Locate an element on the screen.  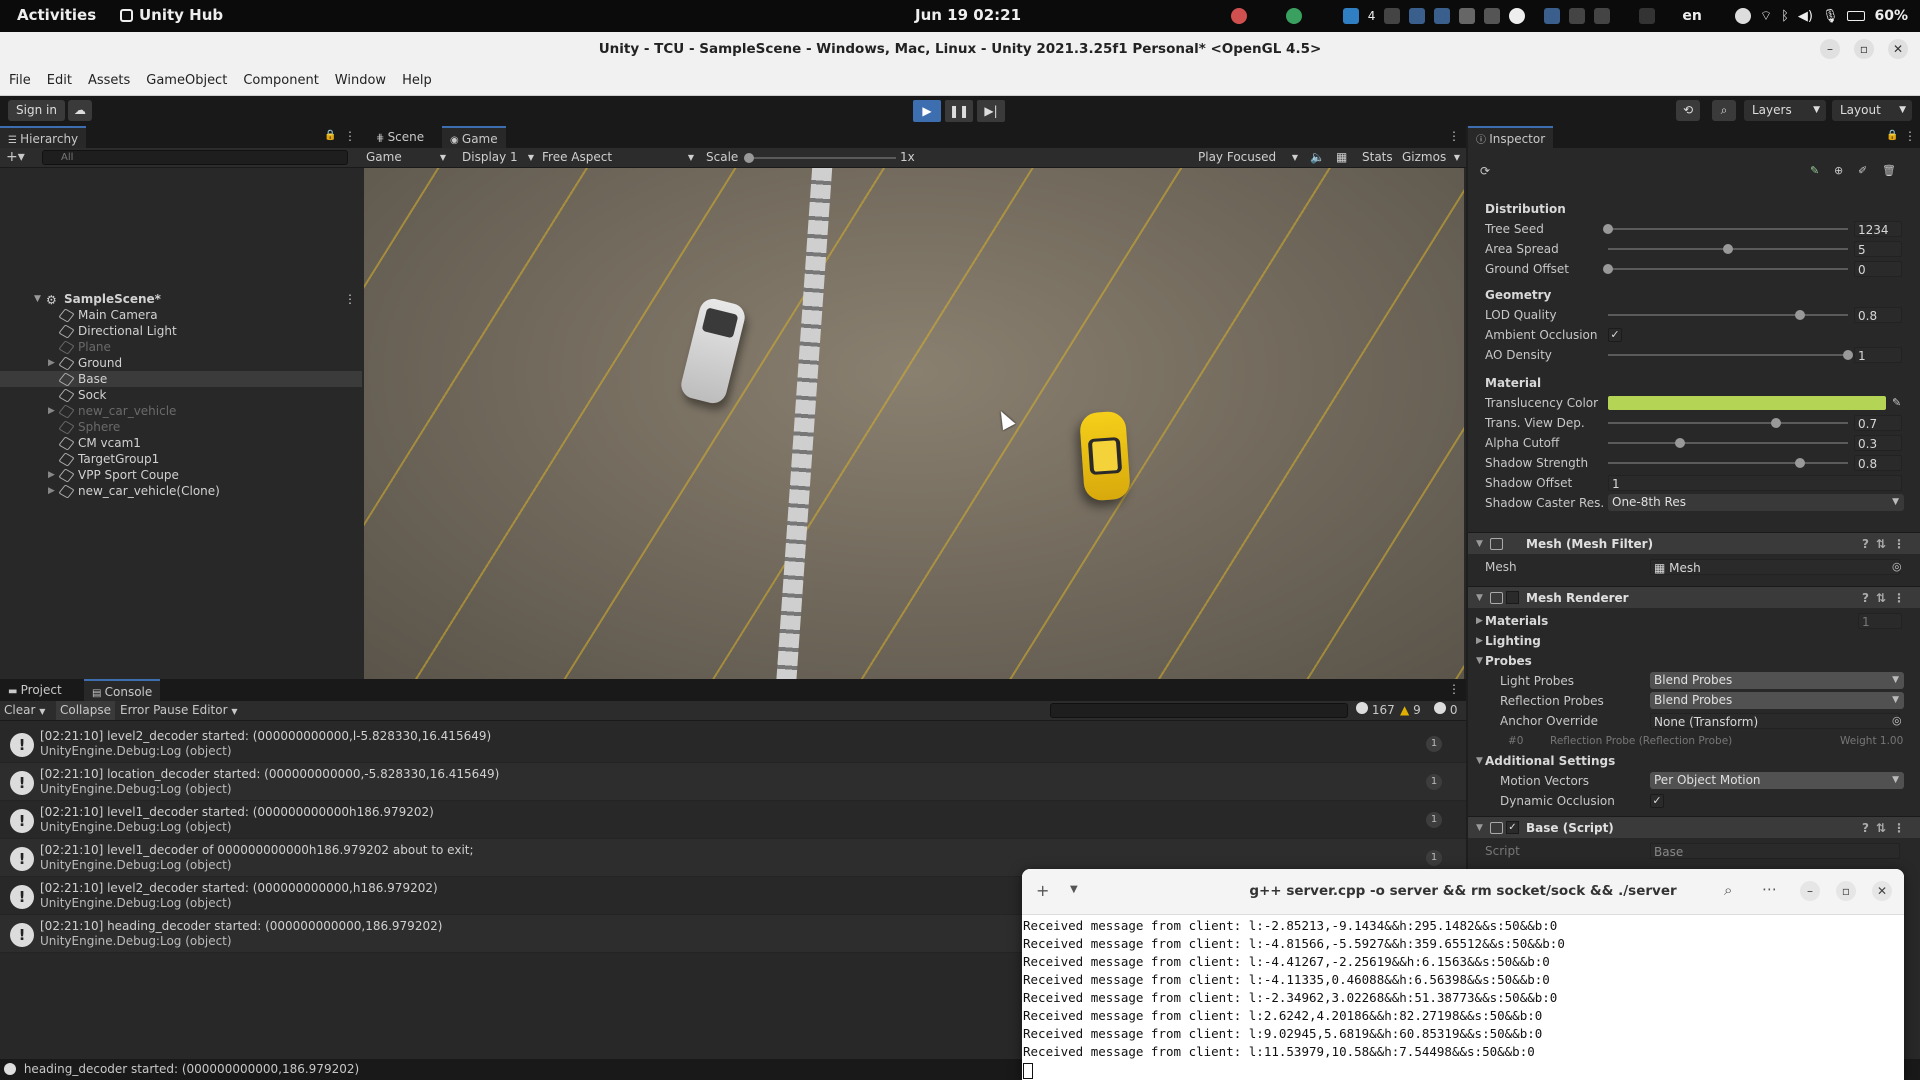
mesh-object-field: ▦ Mesh is located at coordinates (1775, 567).